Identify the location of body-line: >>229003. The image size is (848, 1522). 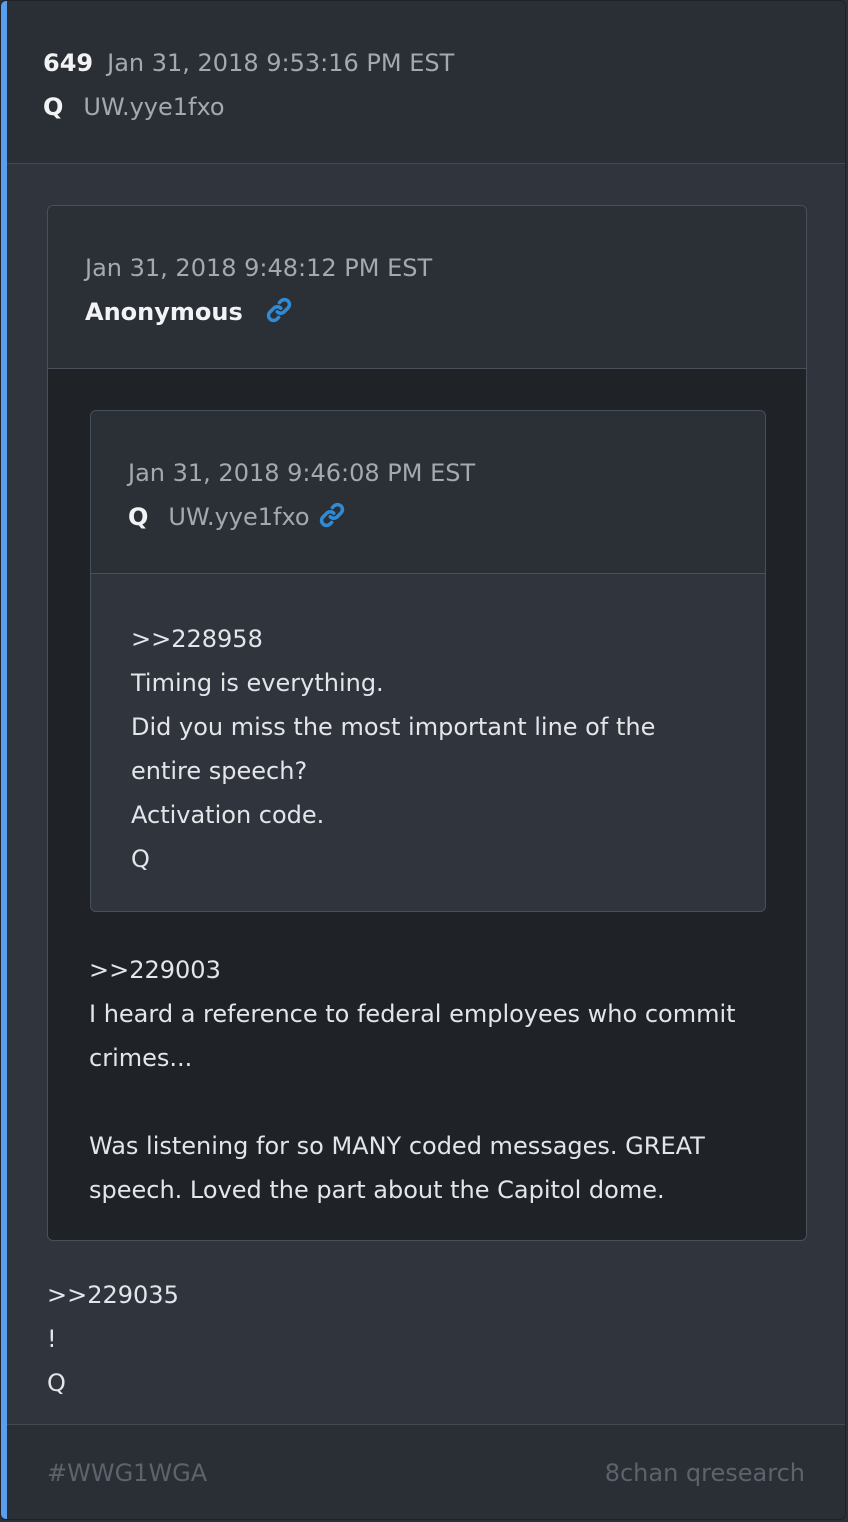
(434, 970).